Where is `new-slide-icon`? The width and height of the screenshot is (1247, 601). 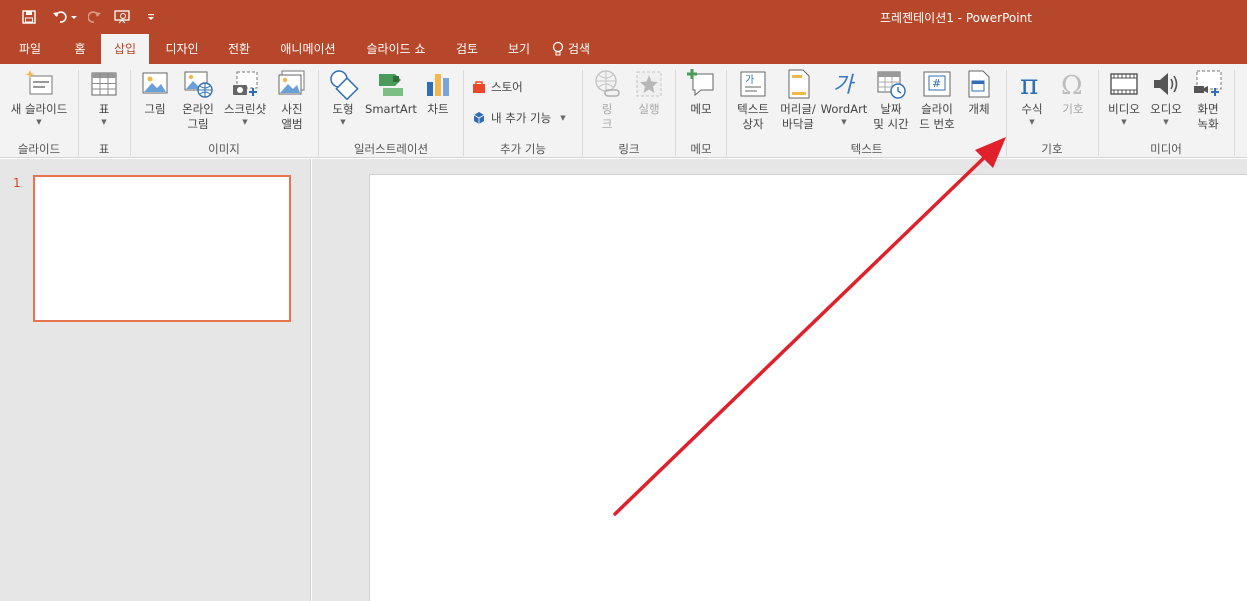
new-slide-icon is located at coordinates (39, 82).